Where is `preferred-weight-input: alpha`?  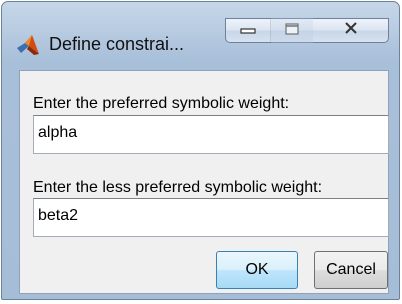 preferred-weight-input: alpha is located at coordinates (211, 134).